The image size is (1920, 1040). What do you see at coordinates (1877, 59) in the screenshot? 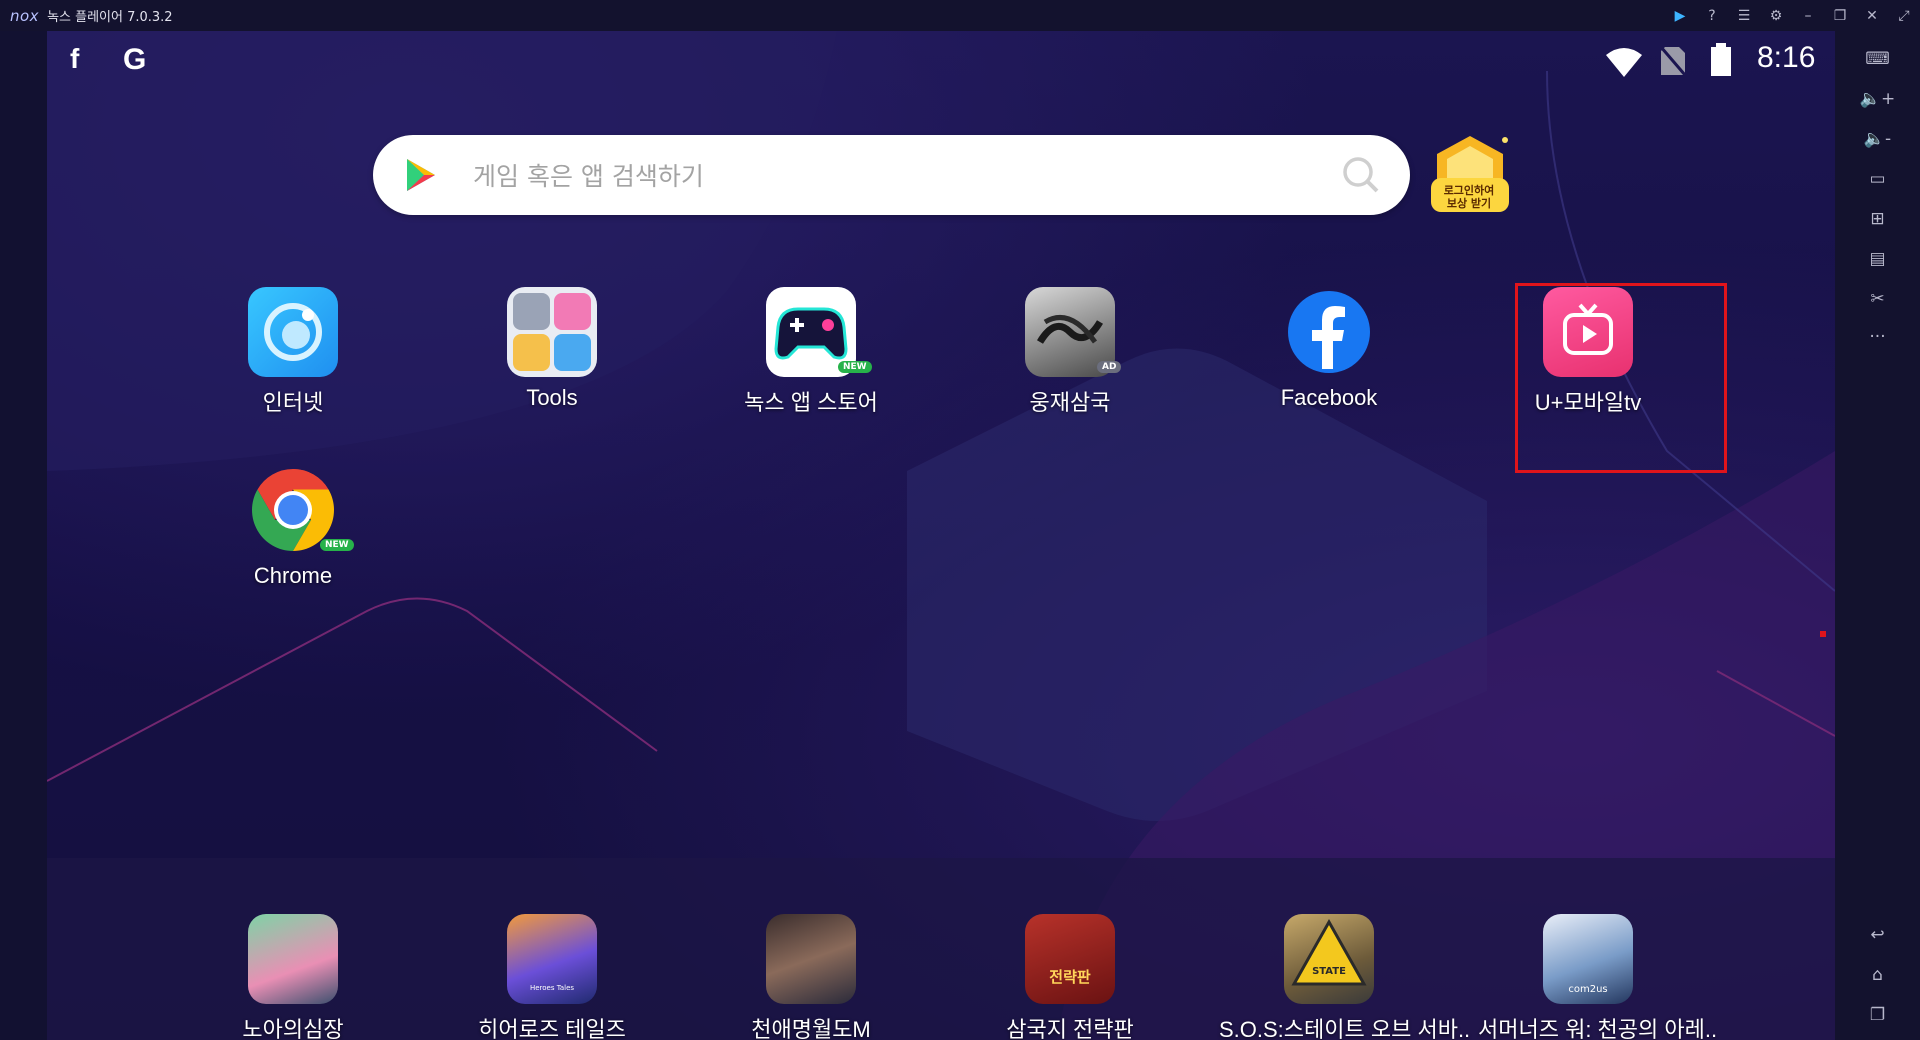
I see `keyboard-icon: ⌨` at bounding box center [1877, 59].